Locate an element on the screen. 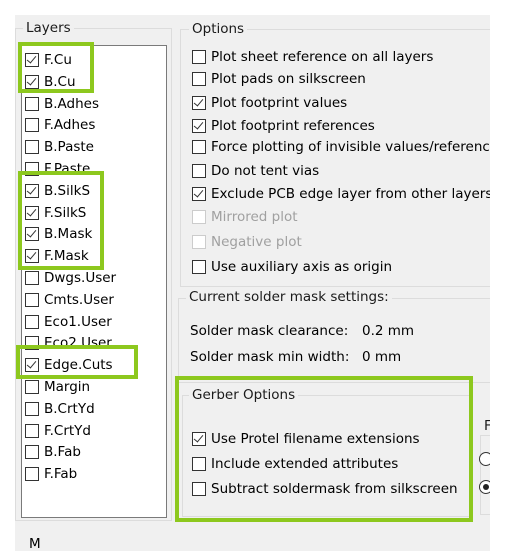 This screenshot has width=506, height=551. layer-b-fab-checkbox is located at coordinates (32, 452).